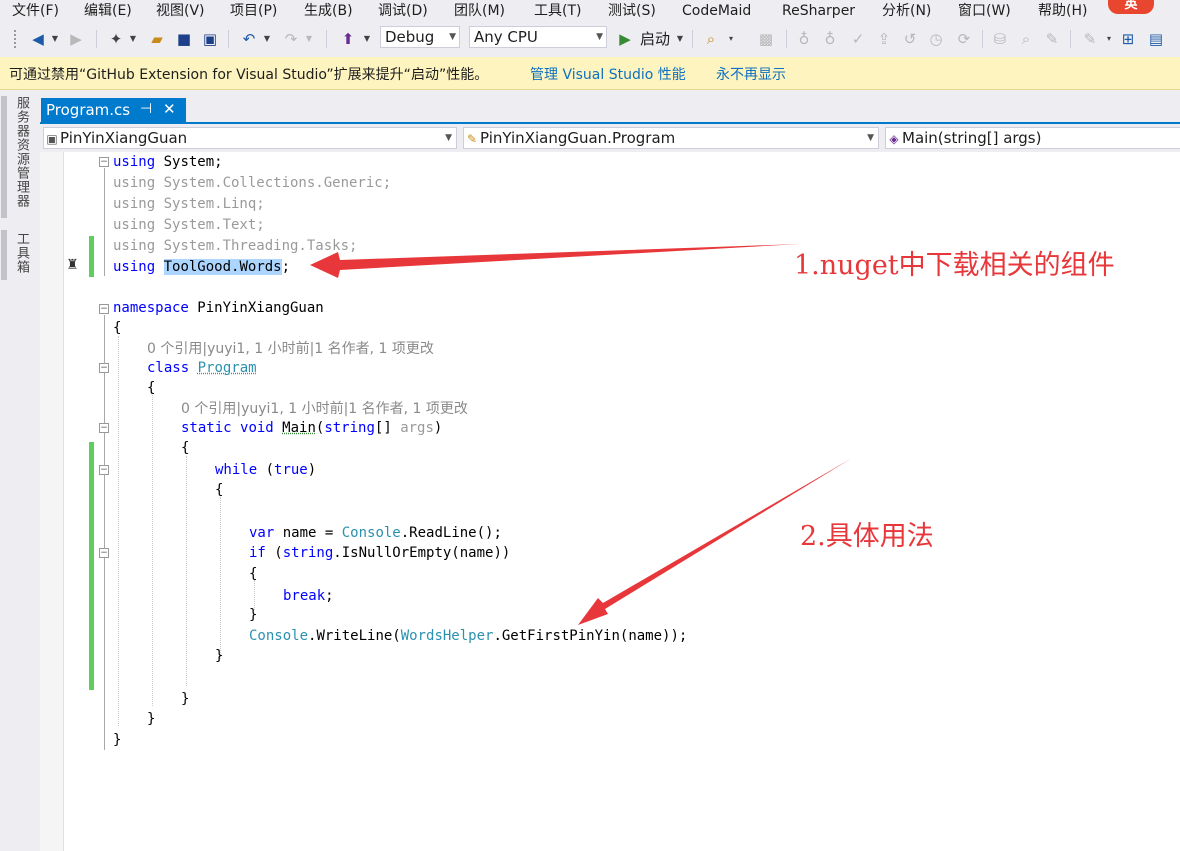 This screenshot has height=851, width=1180. I want to click on menu-window: 窗口(W), so click(984, 11).